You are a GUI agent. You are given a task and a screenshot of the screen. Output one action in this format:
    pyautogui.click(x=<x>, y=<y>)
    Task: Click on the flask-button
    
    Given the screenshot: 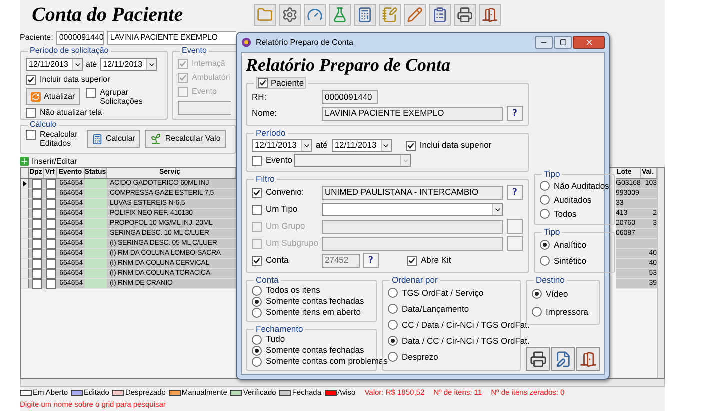 What is the action you would take?
    pyautogui.click(x=340, y=15)
    